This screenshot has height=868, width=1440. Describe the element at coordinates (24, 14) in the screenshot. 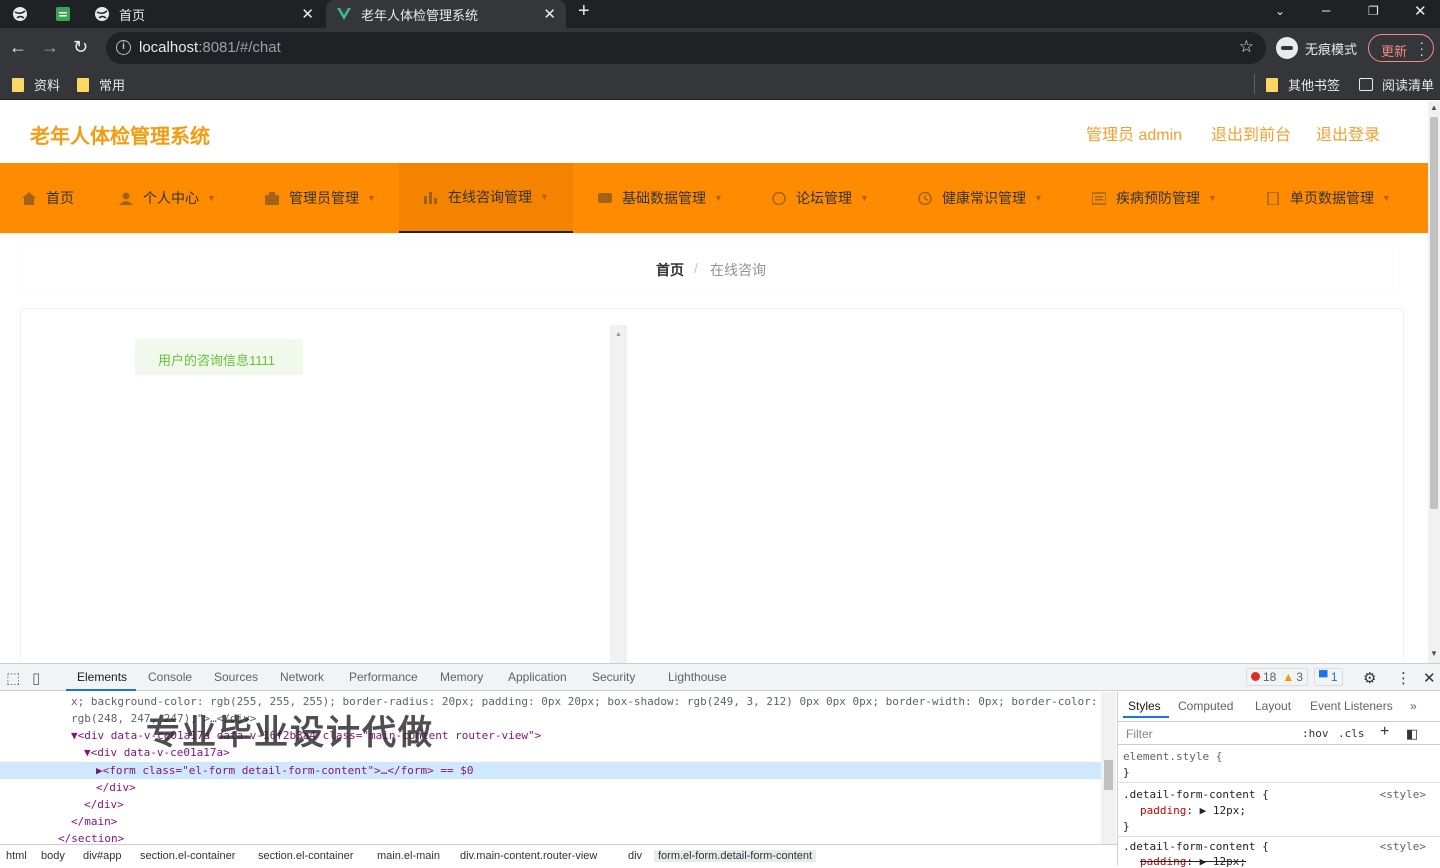

I see `browser-tab-pinned` at that location.